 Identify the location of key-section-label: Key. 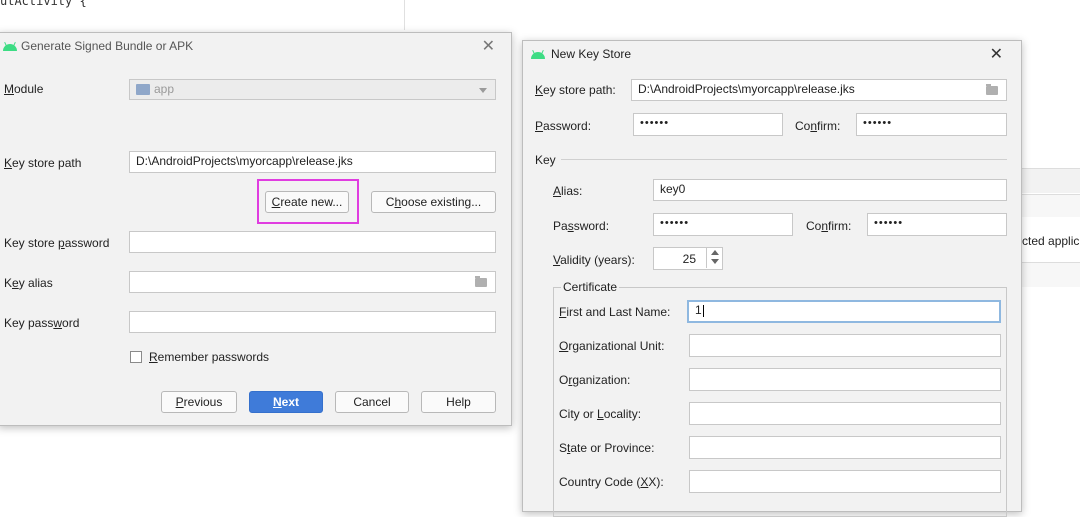
(545, 160).